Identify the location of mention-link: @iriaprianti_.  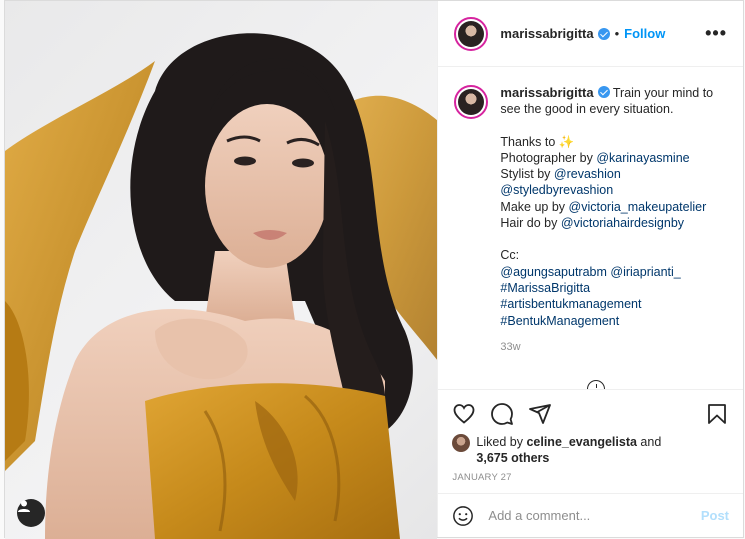
(645, 272).